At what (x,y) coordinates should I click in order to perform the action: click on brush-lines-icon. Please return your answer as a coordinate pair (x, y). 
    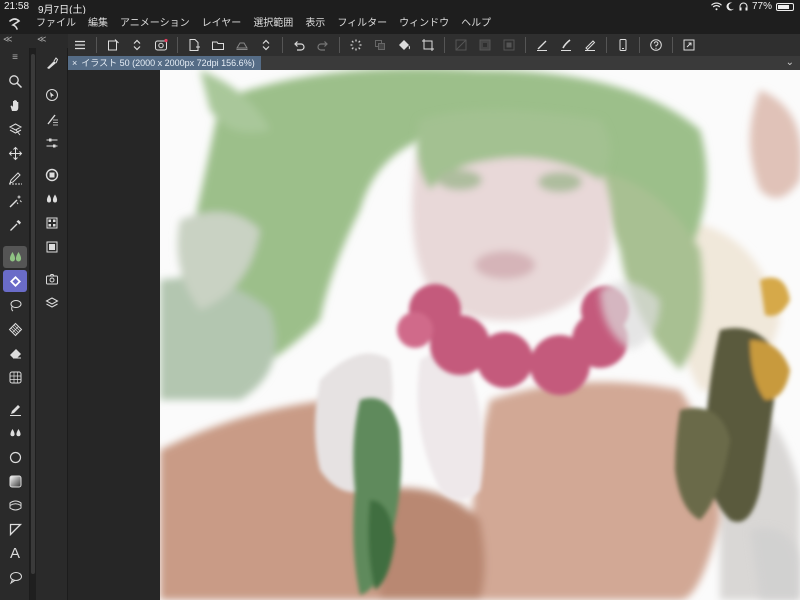
    Looking at the image, I should click on (52, 120).